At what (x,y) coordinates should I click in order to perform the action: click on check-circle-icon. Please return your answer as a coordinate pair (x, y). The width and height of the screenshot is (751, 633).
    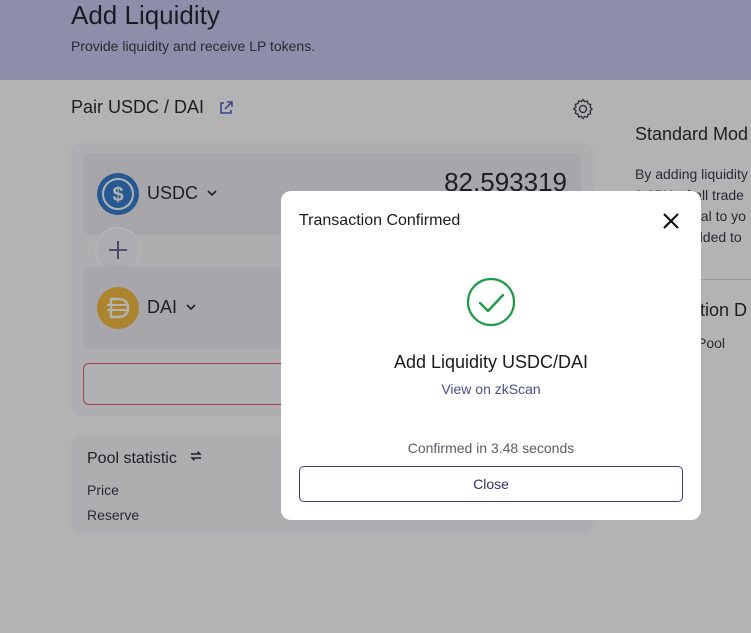
    Looking at the image, I should click on (491, 302).